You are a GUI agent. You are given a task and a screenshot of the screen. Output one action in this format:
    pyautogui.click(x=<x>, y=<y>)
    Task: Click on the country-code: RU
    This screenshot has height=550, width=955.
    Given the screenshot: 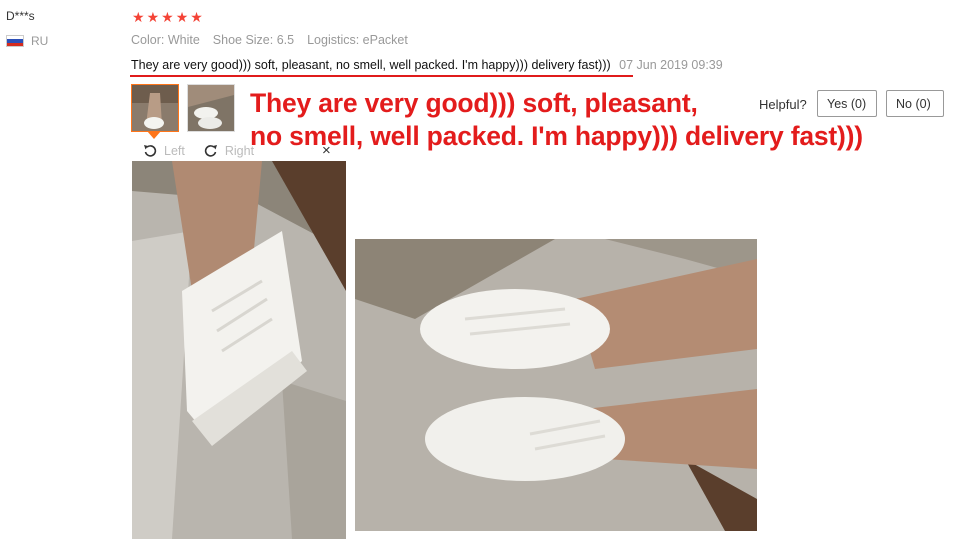 What is the action you would take?
    pyautogui.click(x=40, y=41)
    